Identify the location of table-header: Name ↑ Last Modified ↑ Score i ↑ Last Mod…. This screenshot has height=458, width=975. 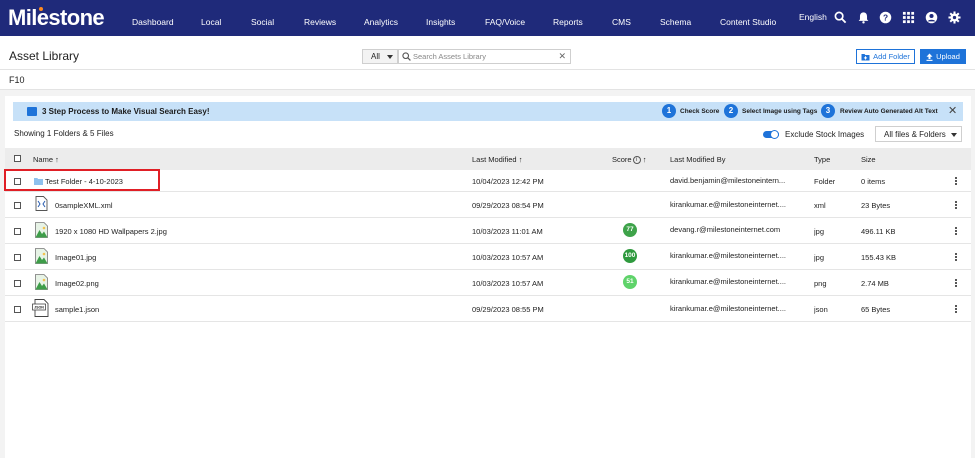
(488, 159).